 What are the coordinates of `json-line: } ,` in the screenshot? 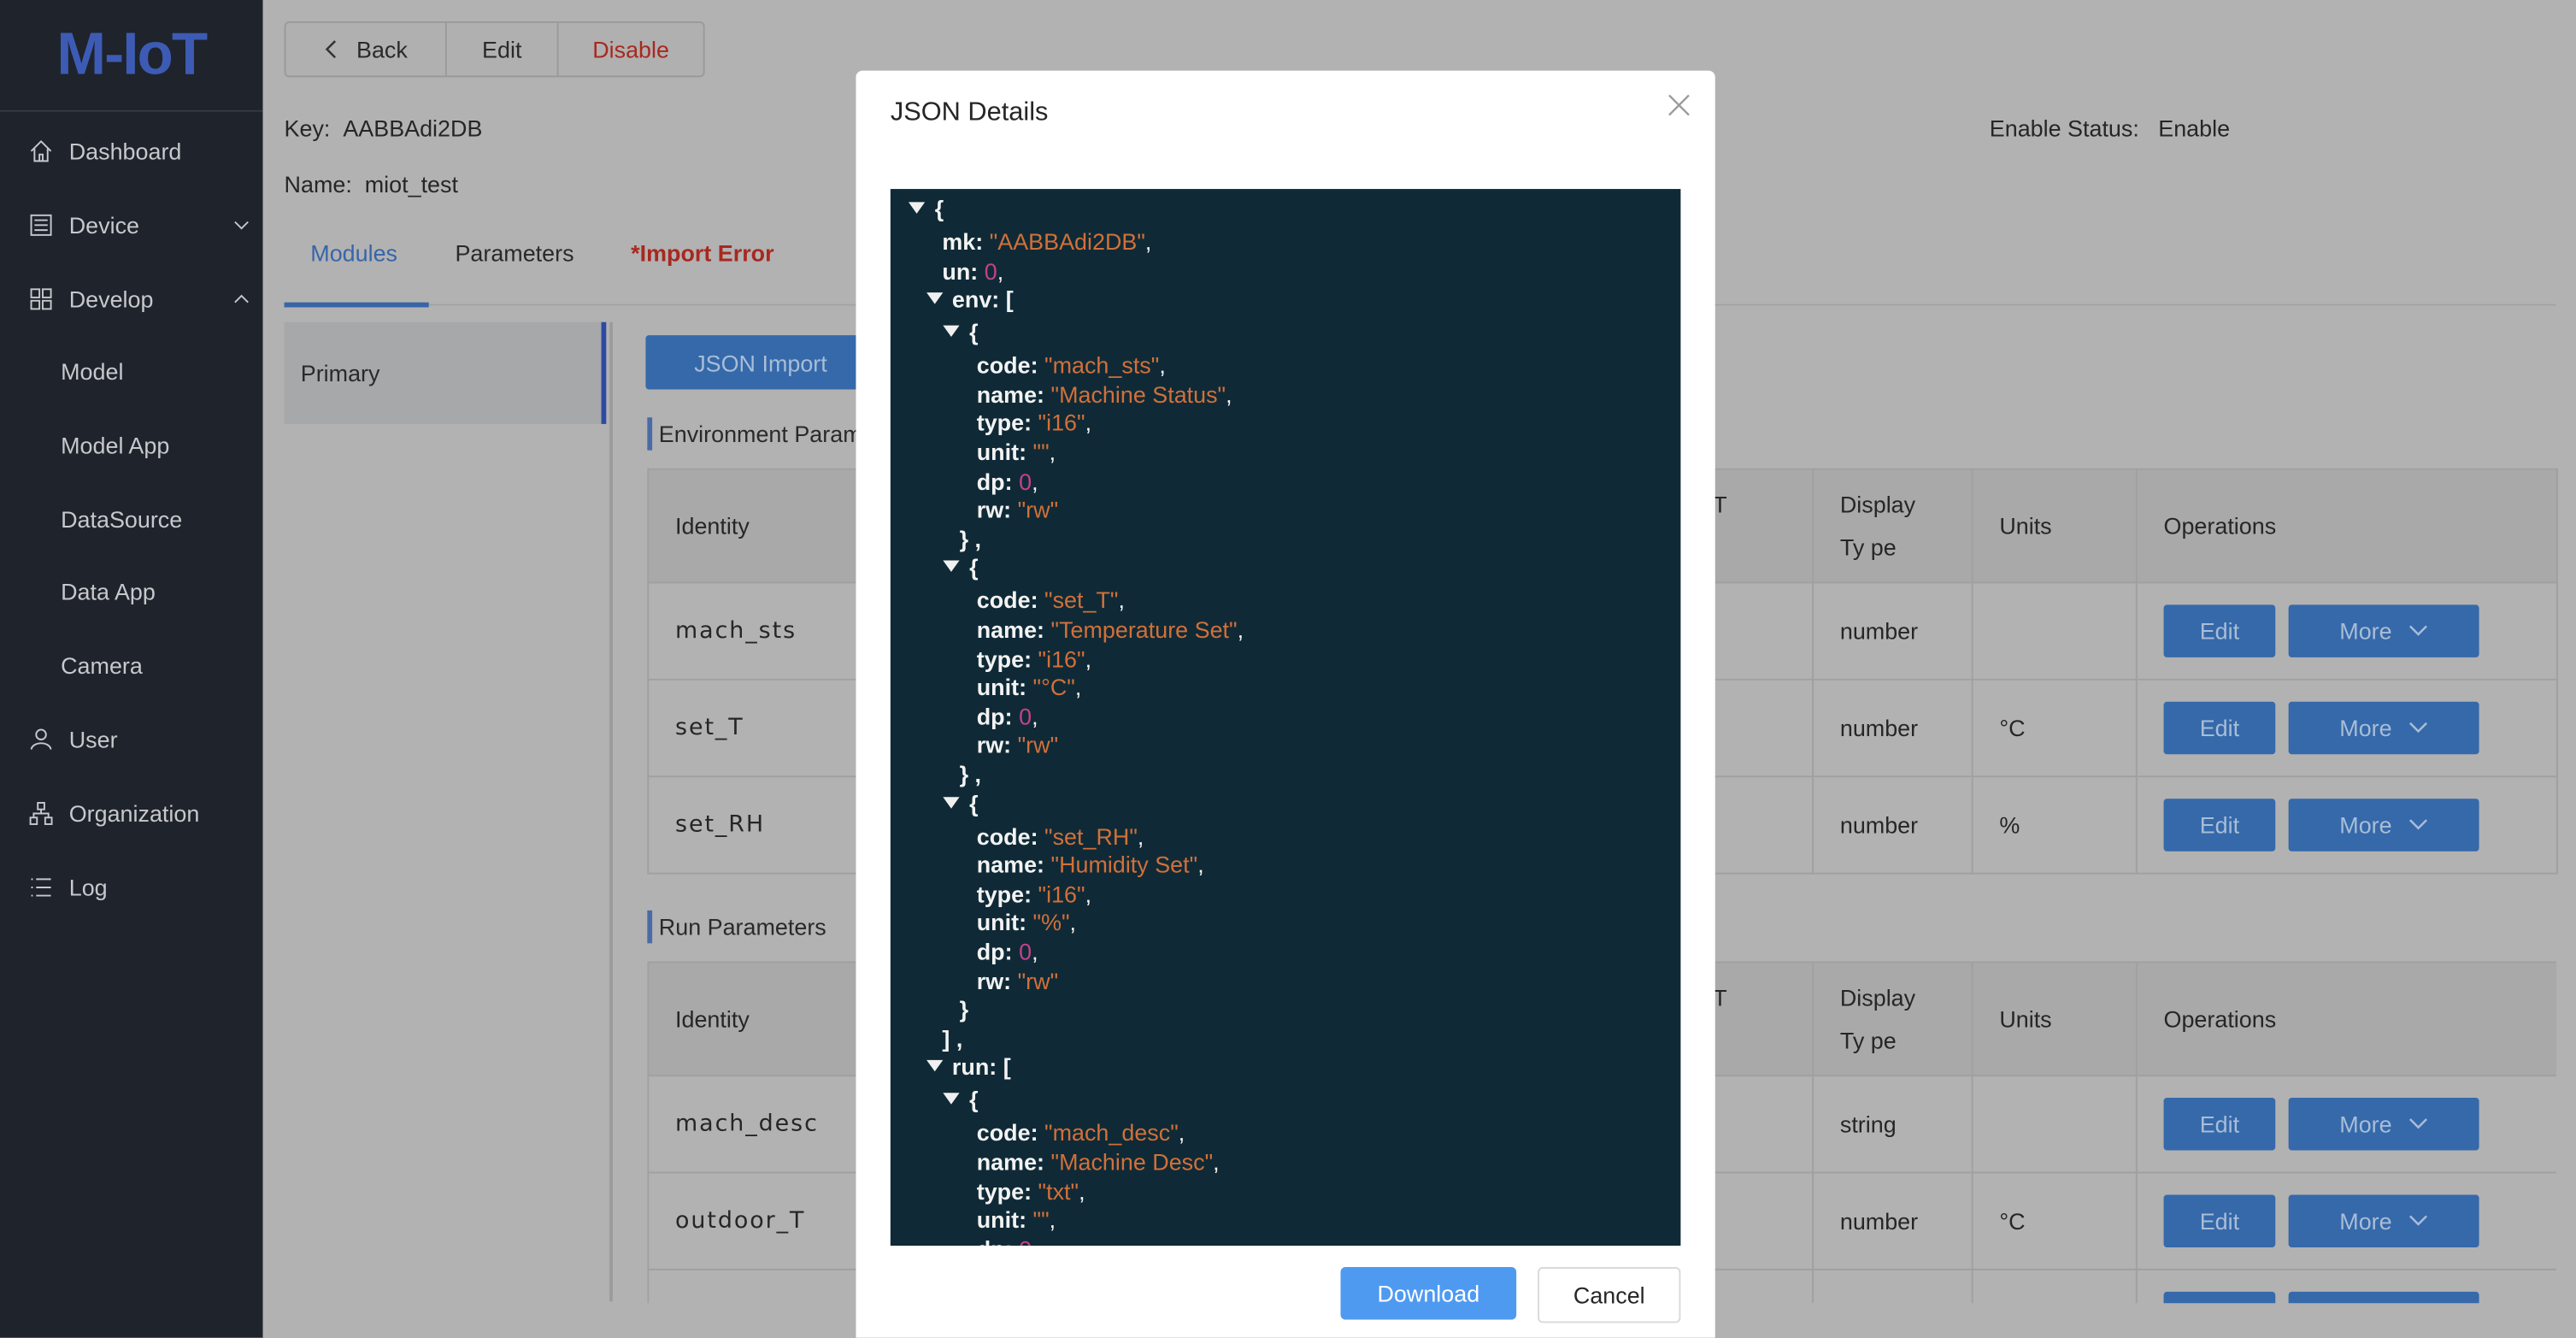 It's located at (970, 539).